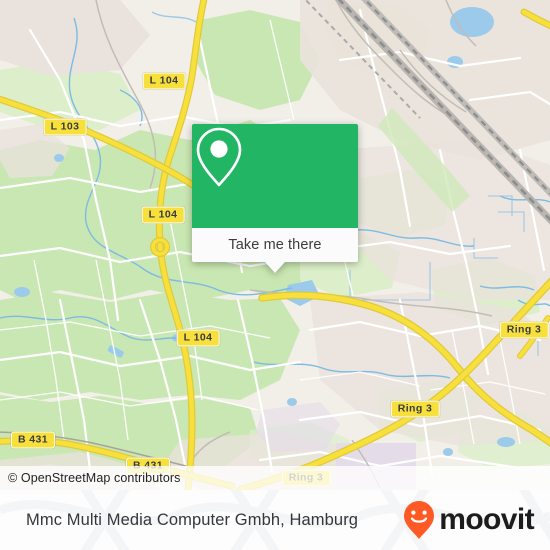 The height and width of the screenshot is (550, 550). I want to click on take-me-there-label: Take me there, so click(275, 245).